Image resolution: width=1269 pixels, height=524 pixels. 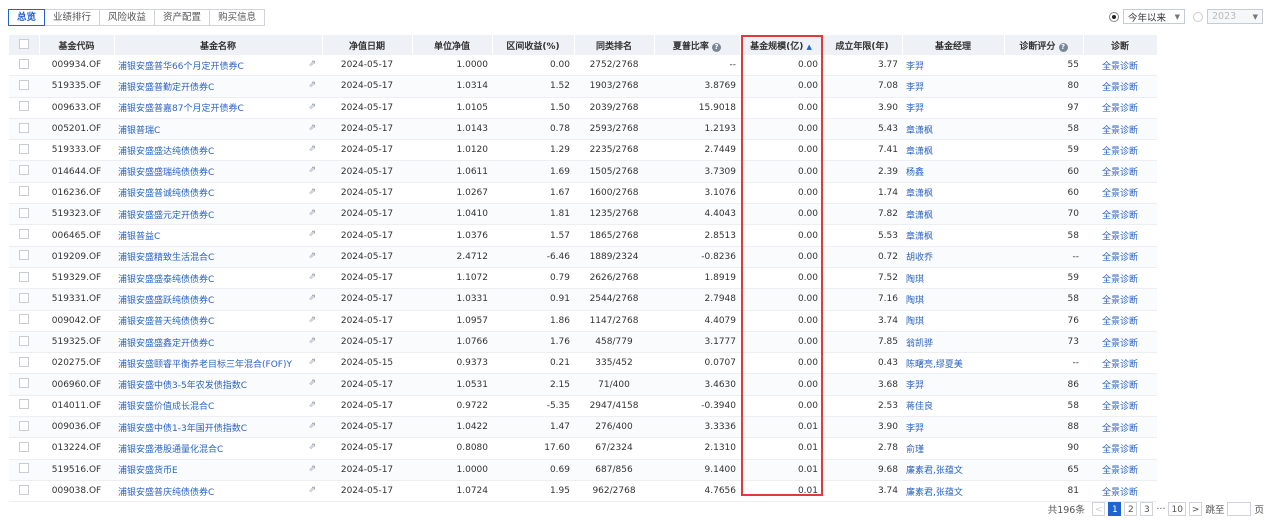 What do you see at coordinates (139, 237) in the screenshot?
I see `fund-name: 浦银普益C` at bounding box center [139, 237].